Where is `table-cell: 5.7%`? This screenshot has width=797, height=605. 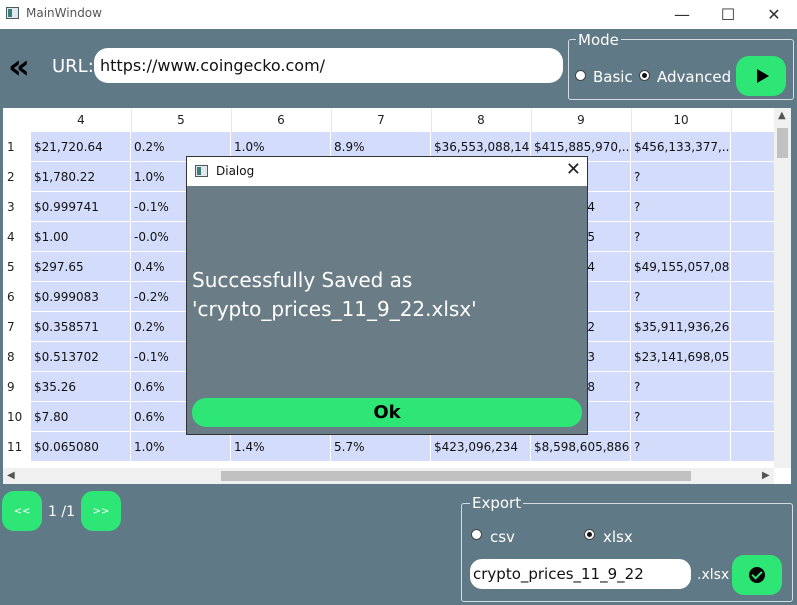 table-cell: 5.7% is located at coordinates (381, 447).